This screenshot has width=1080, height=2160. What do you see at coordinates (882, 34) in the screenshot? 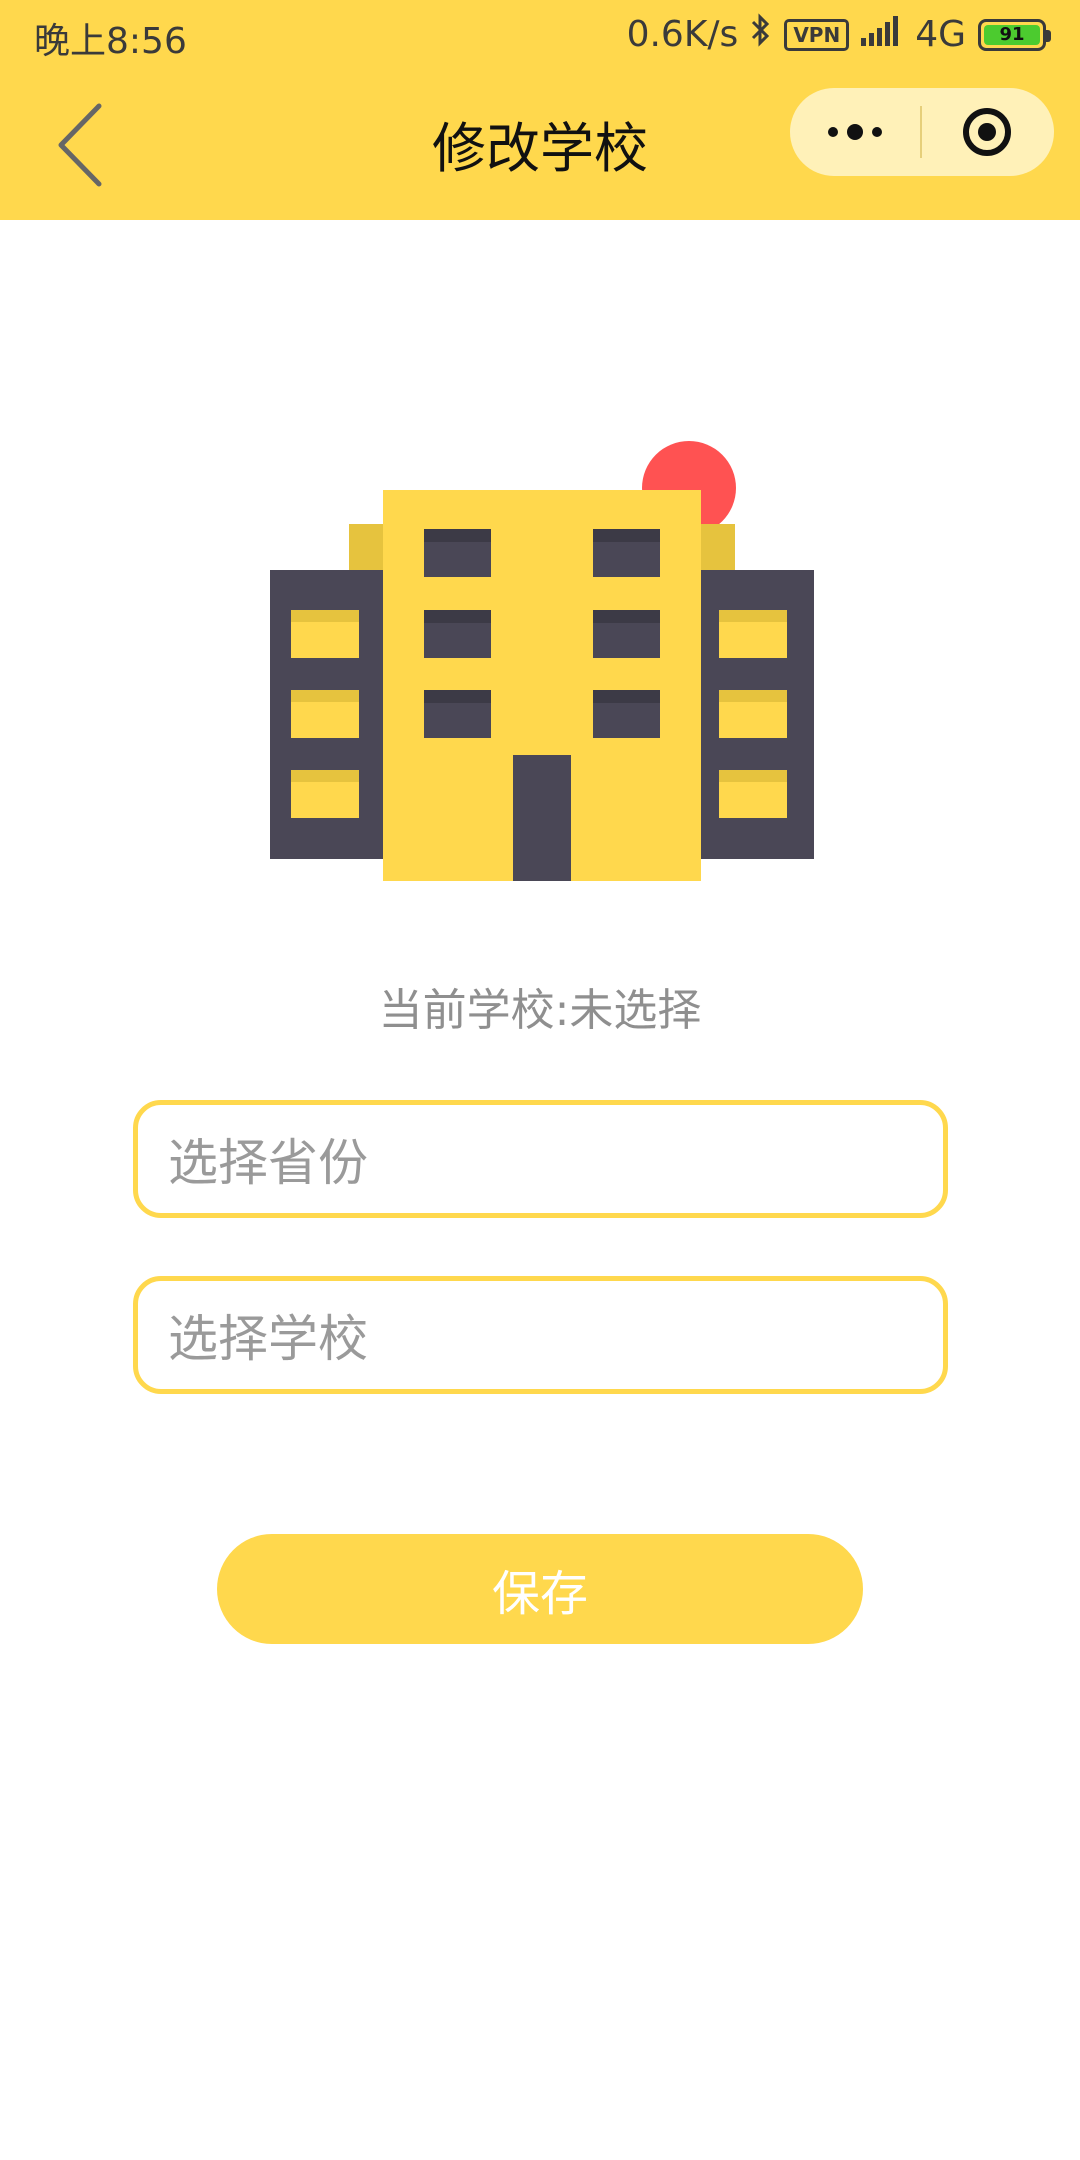
I see `signal-icon` at bounding box center [882, 34].